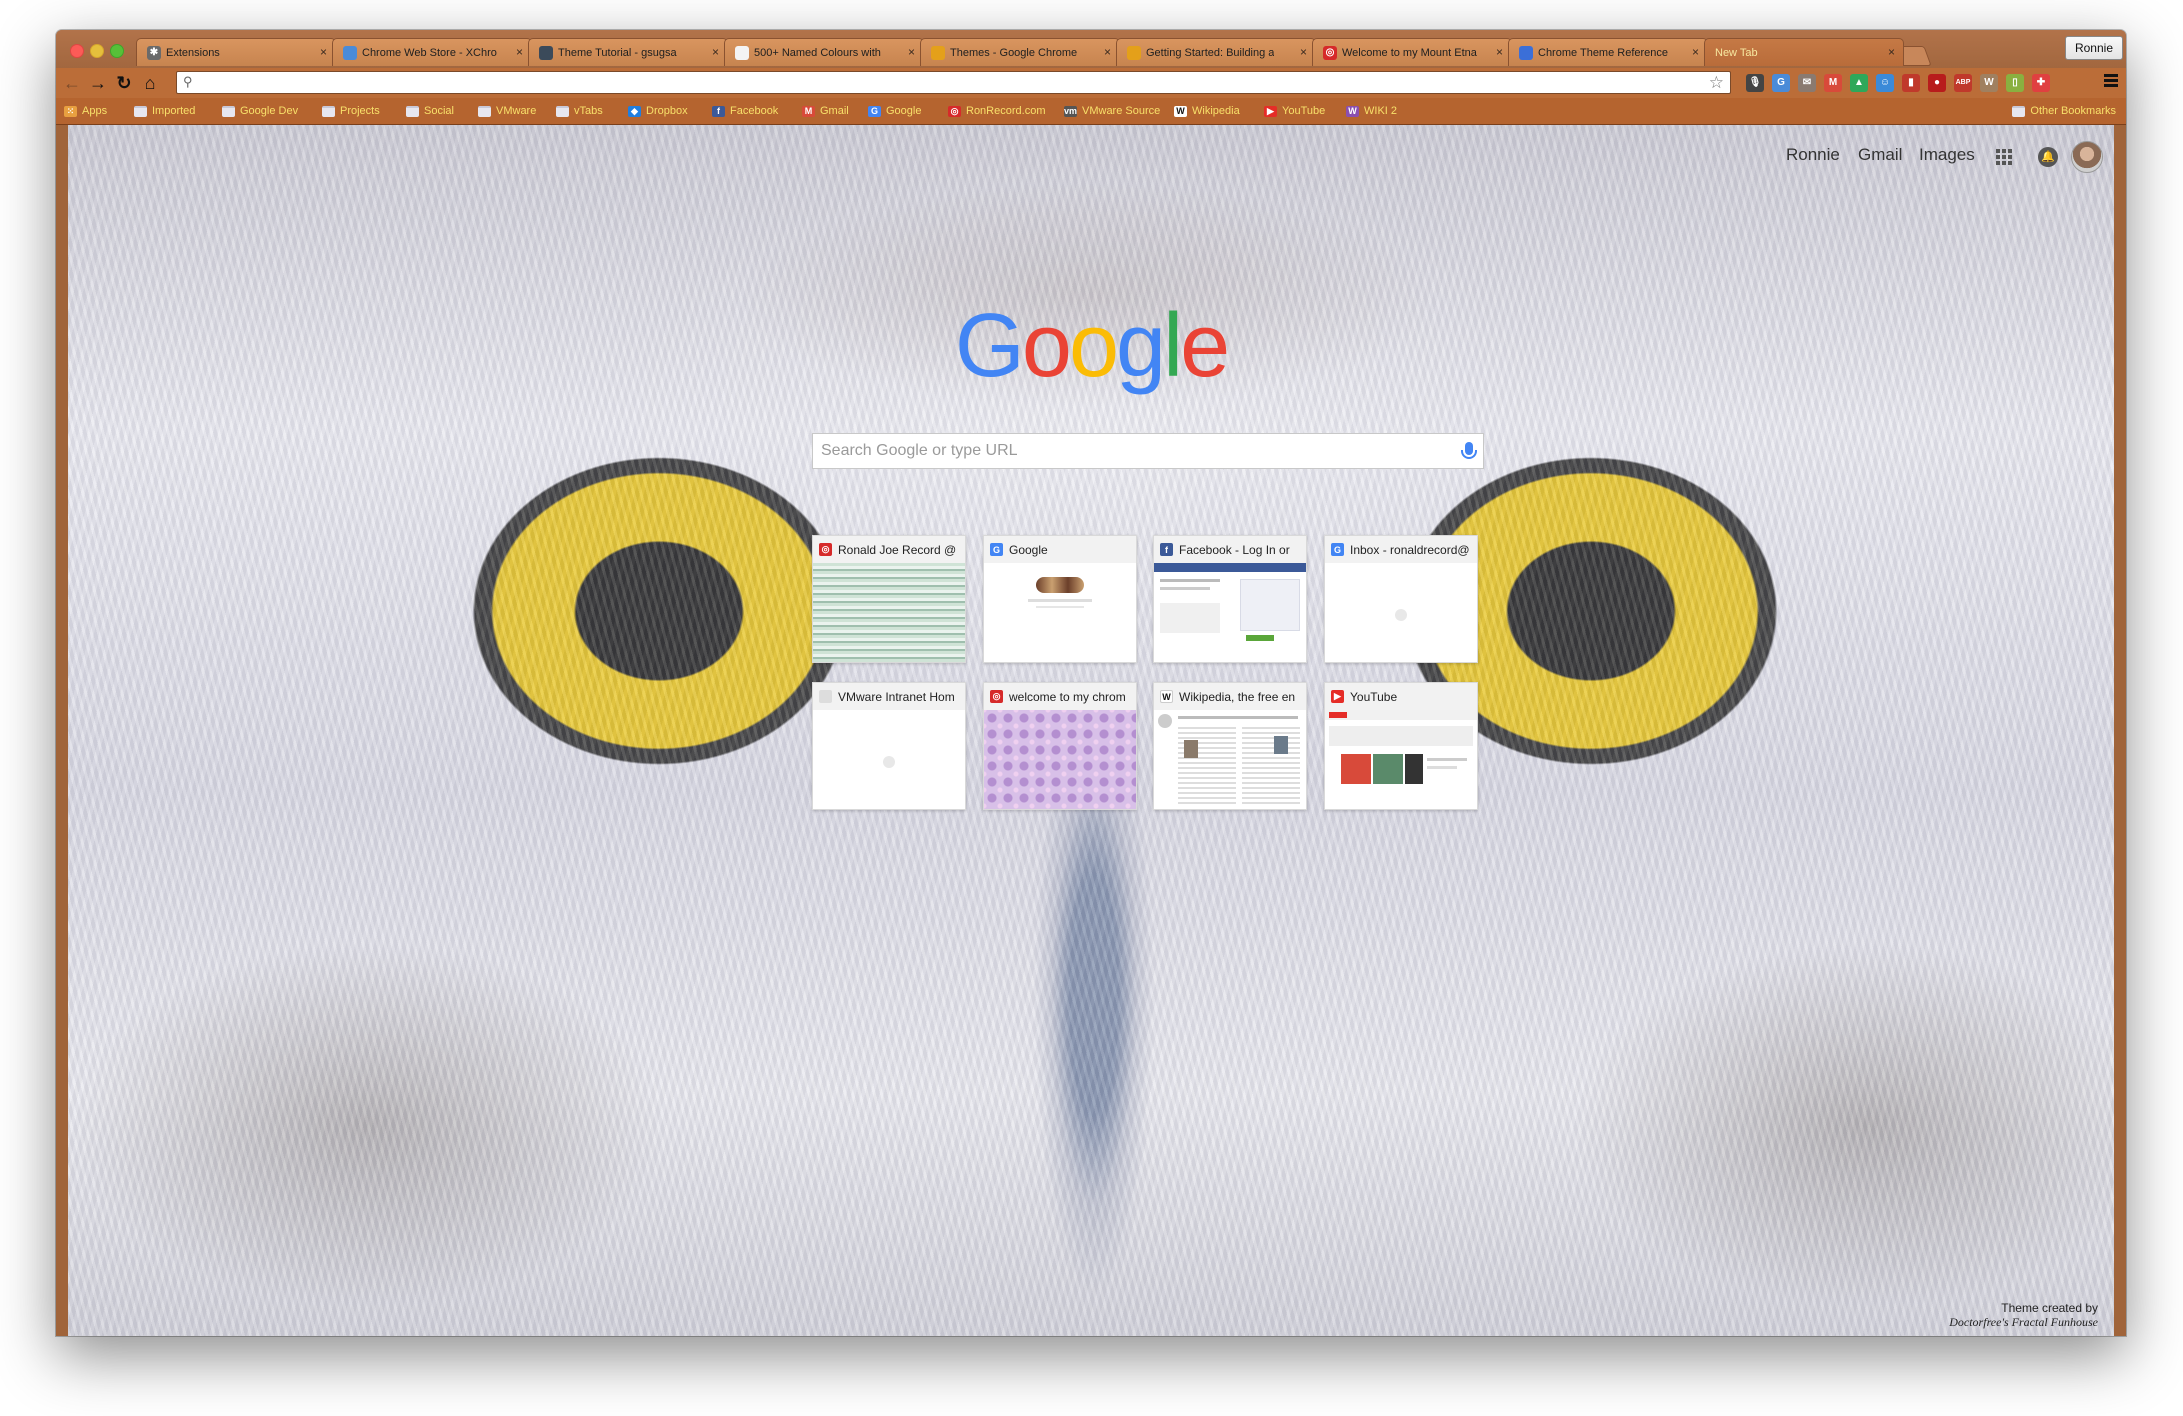 This screenshot has width=2183, height=1416. What do you see at coordinates (1880, 155) in the screenshot?
I see `gmail-link: Gmail` at bounding box center [1880, 155].